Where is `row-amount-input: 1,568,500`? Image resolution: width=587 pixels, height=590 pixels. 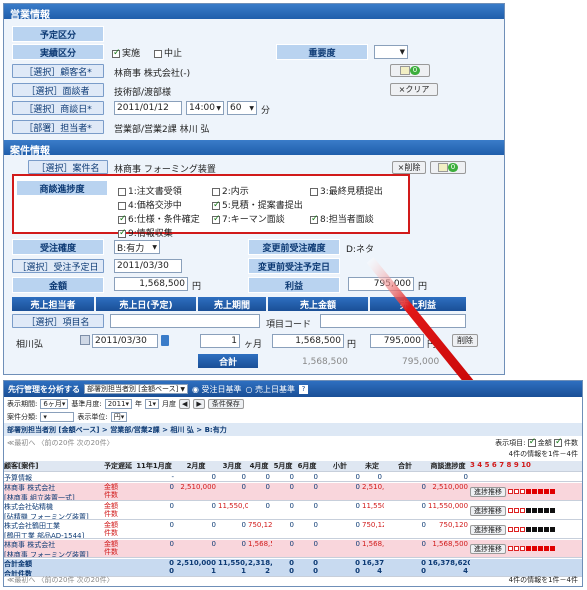
row-amount-input: 1,568,500 is located at coordinates (308, 341).